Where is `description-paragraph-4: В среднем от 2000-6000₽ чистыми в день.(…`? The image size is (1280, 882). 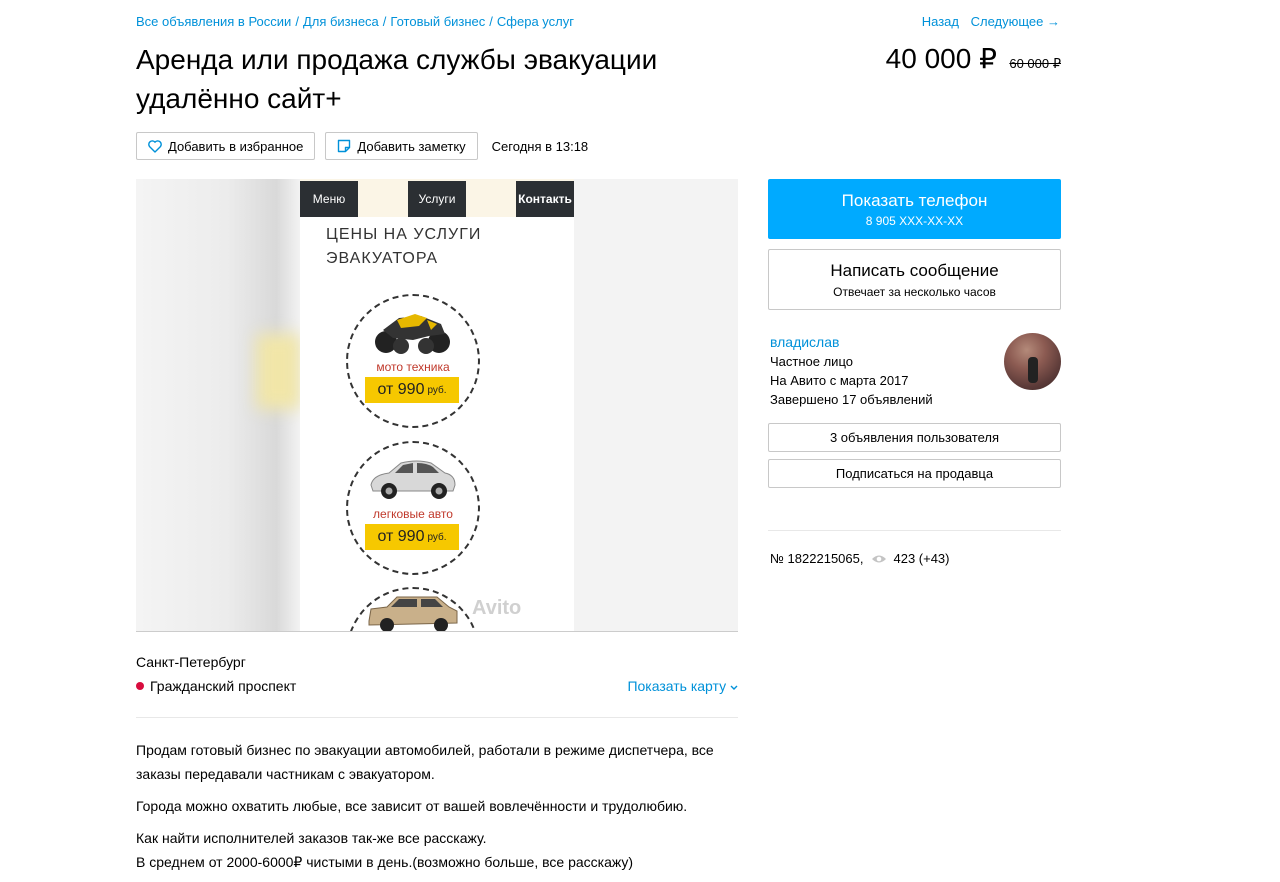 description-paragraph-4: В среднем от 2000-6000₽ чистыми в день.(… is located at coordinates (385, 862).